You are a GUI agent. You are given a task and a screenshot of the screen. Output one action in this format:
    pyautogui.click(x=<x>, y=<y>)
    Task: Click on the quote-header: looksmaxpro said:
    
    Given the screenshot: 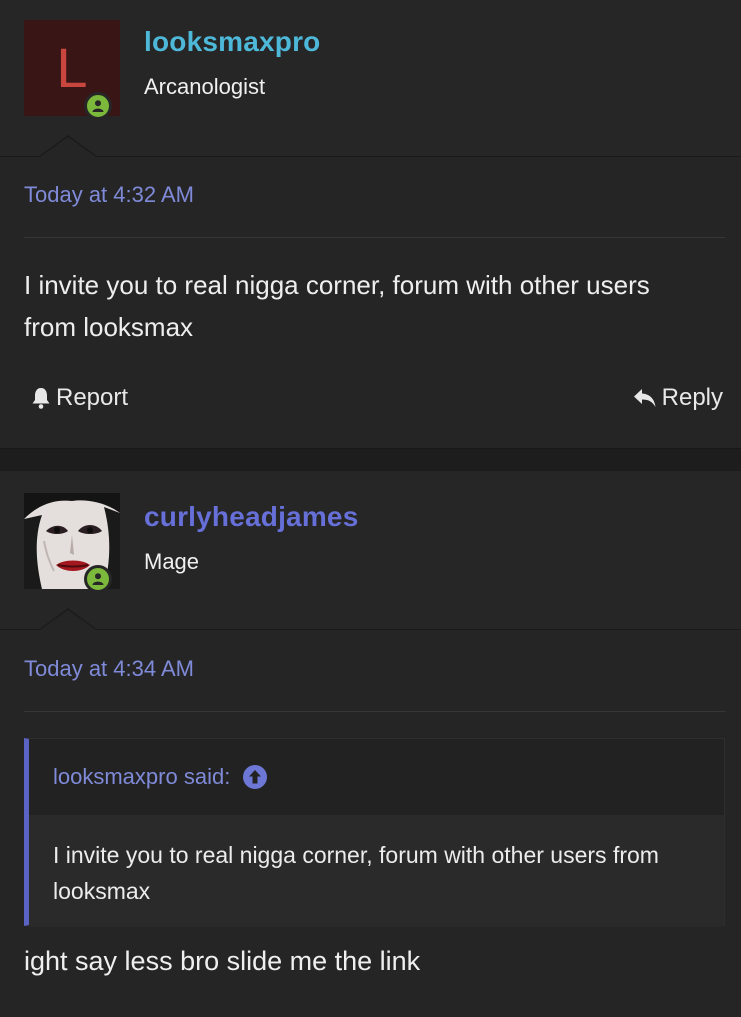 What is the action you would take?
    pyautogui.click(x=376, y=777)
    